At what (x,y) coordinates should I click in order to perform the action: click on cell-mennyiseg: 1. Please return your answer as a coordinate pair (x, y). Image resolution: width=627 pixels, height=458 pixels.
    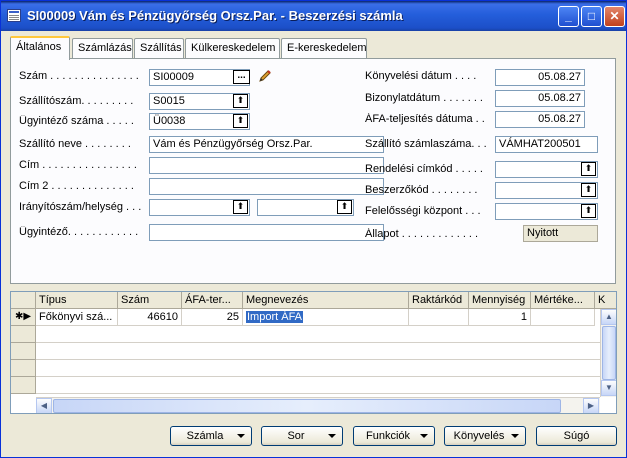
    Looking at the image, I should click on (500, 317).